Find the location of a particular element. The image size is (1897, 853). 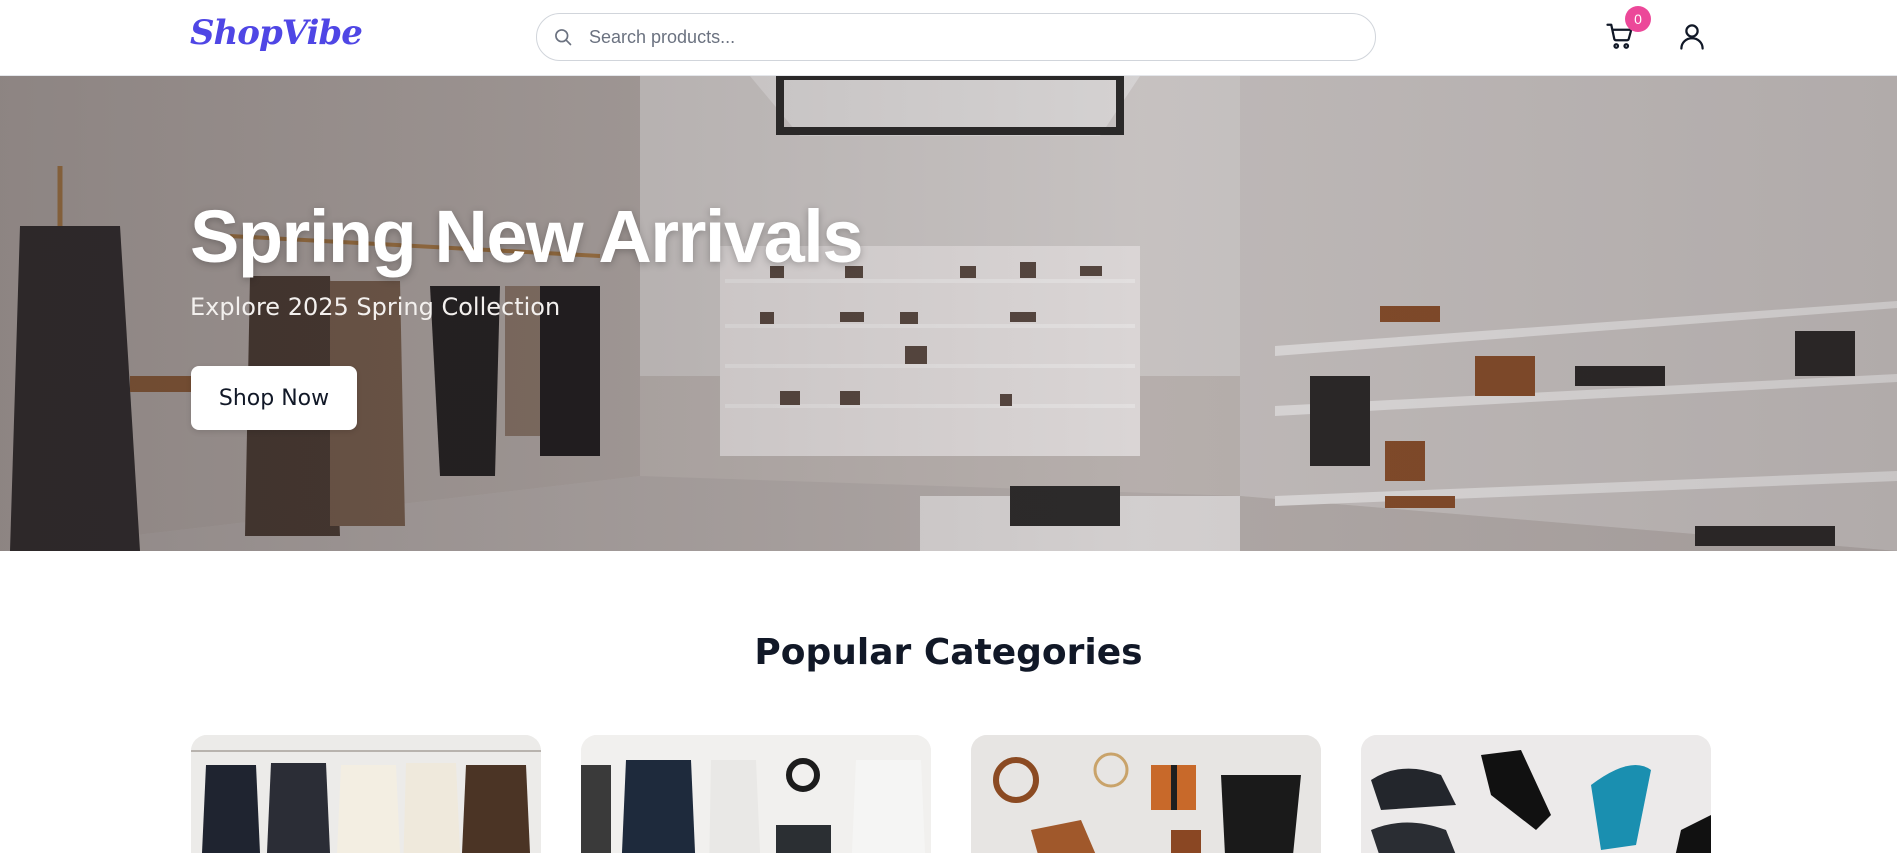

category-card-accessories is located at coordinates (1146, 794).